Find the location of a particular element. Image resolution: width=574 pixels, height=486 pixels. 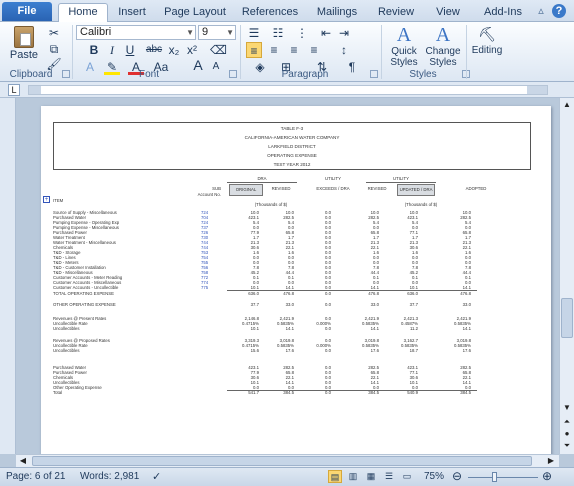

scroll-left-icon: ◀ is located at coordinates (23, 461).